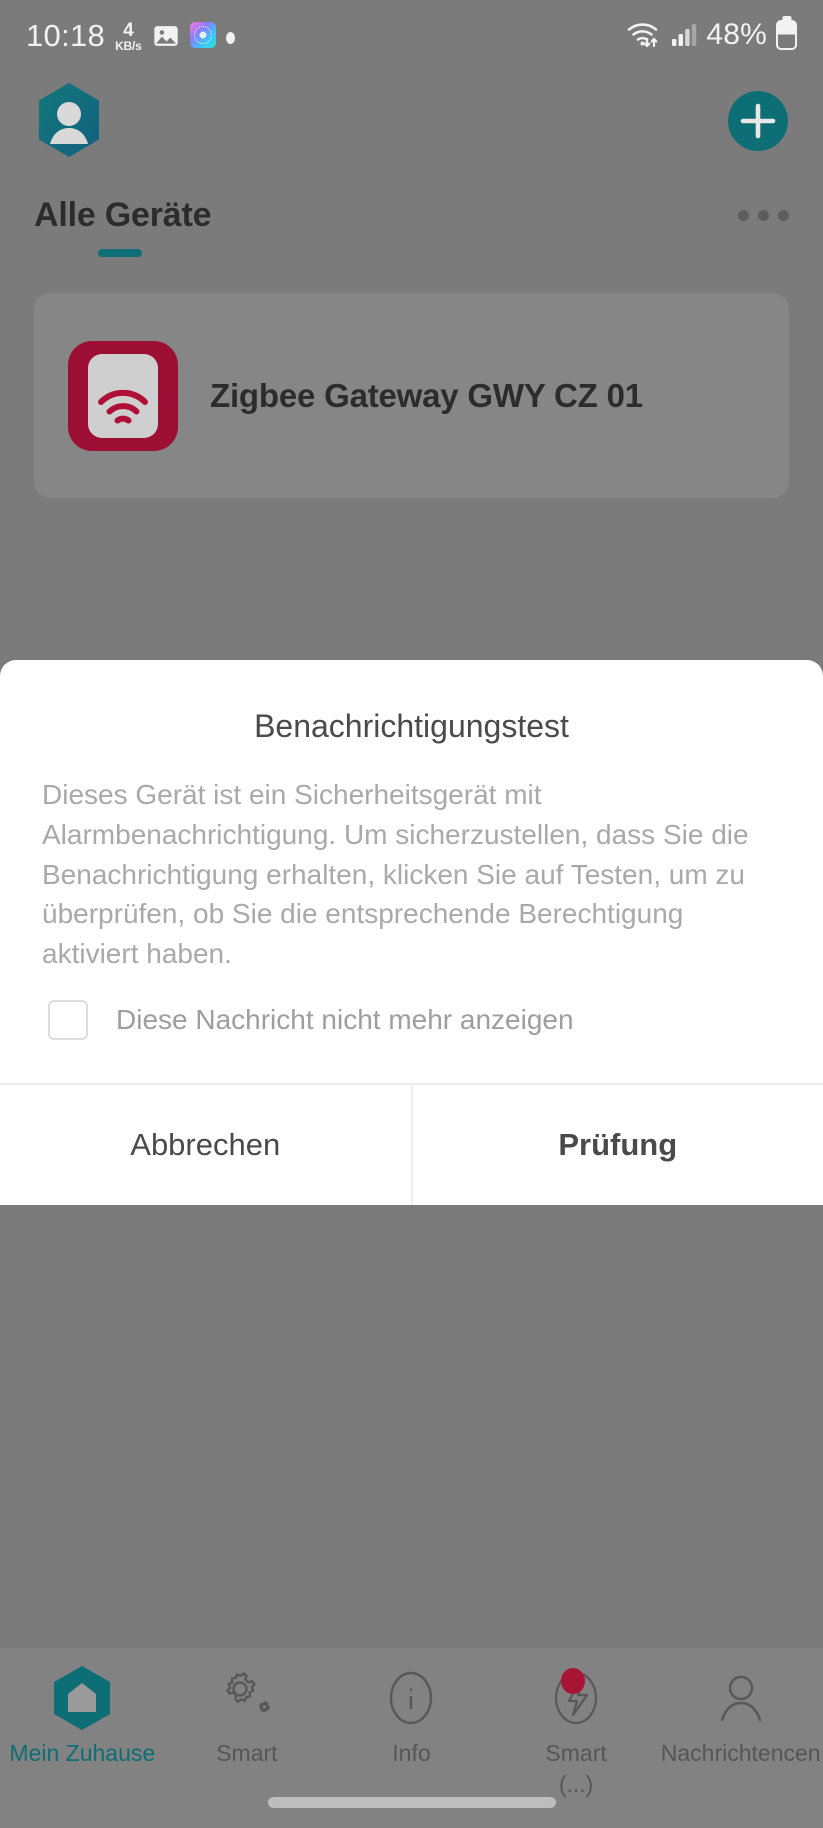 Image resolution: width=823 pixels, height=1828 pixels. I want to click on nav-item-smart-scene: Smart (...), so click(576, 1730).